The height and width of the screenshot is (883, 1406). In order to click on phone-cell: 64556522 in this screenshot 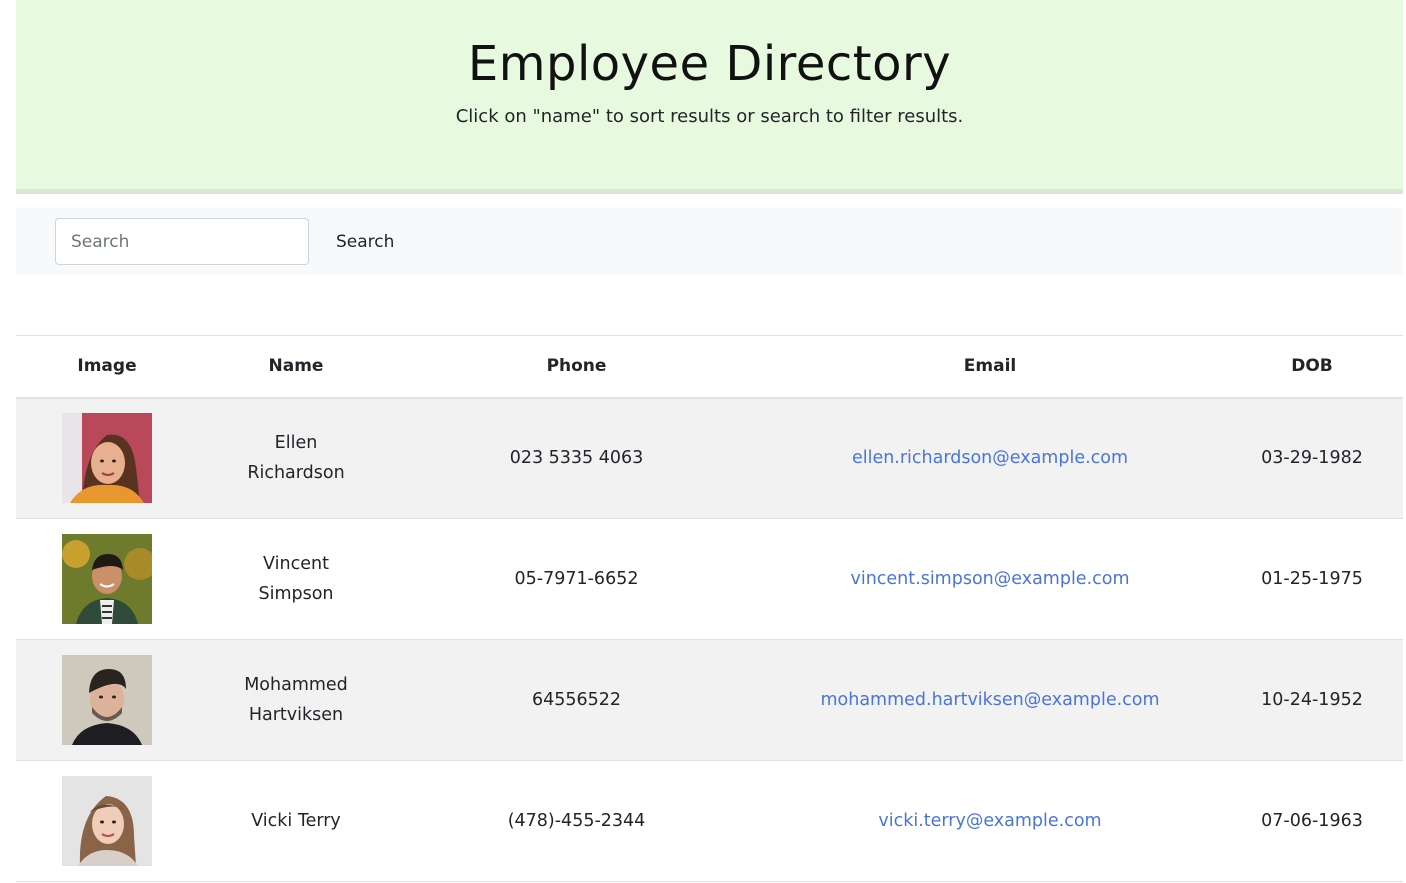, I will do `click(576, 700)`.